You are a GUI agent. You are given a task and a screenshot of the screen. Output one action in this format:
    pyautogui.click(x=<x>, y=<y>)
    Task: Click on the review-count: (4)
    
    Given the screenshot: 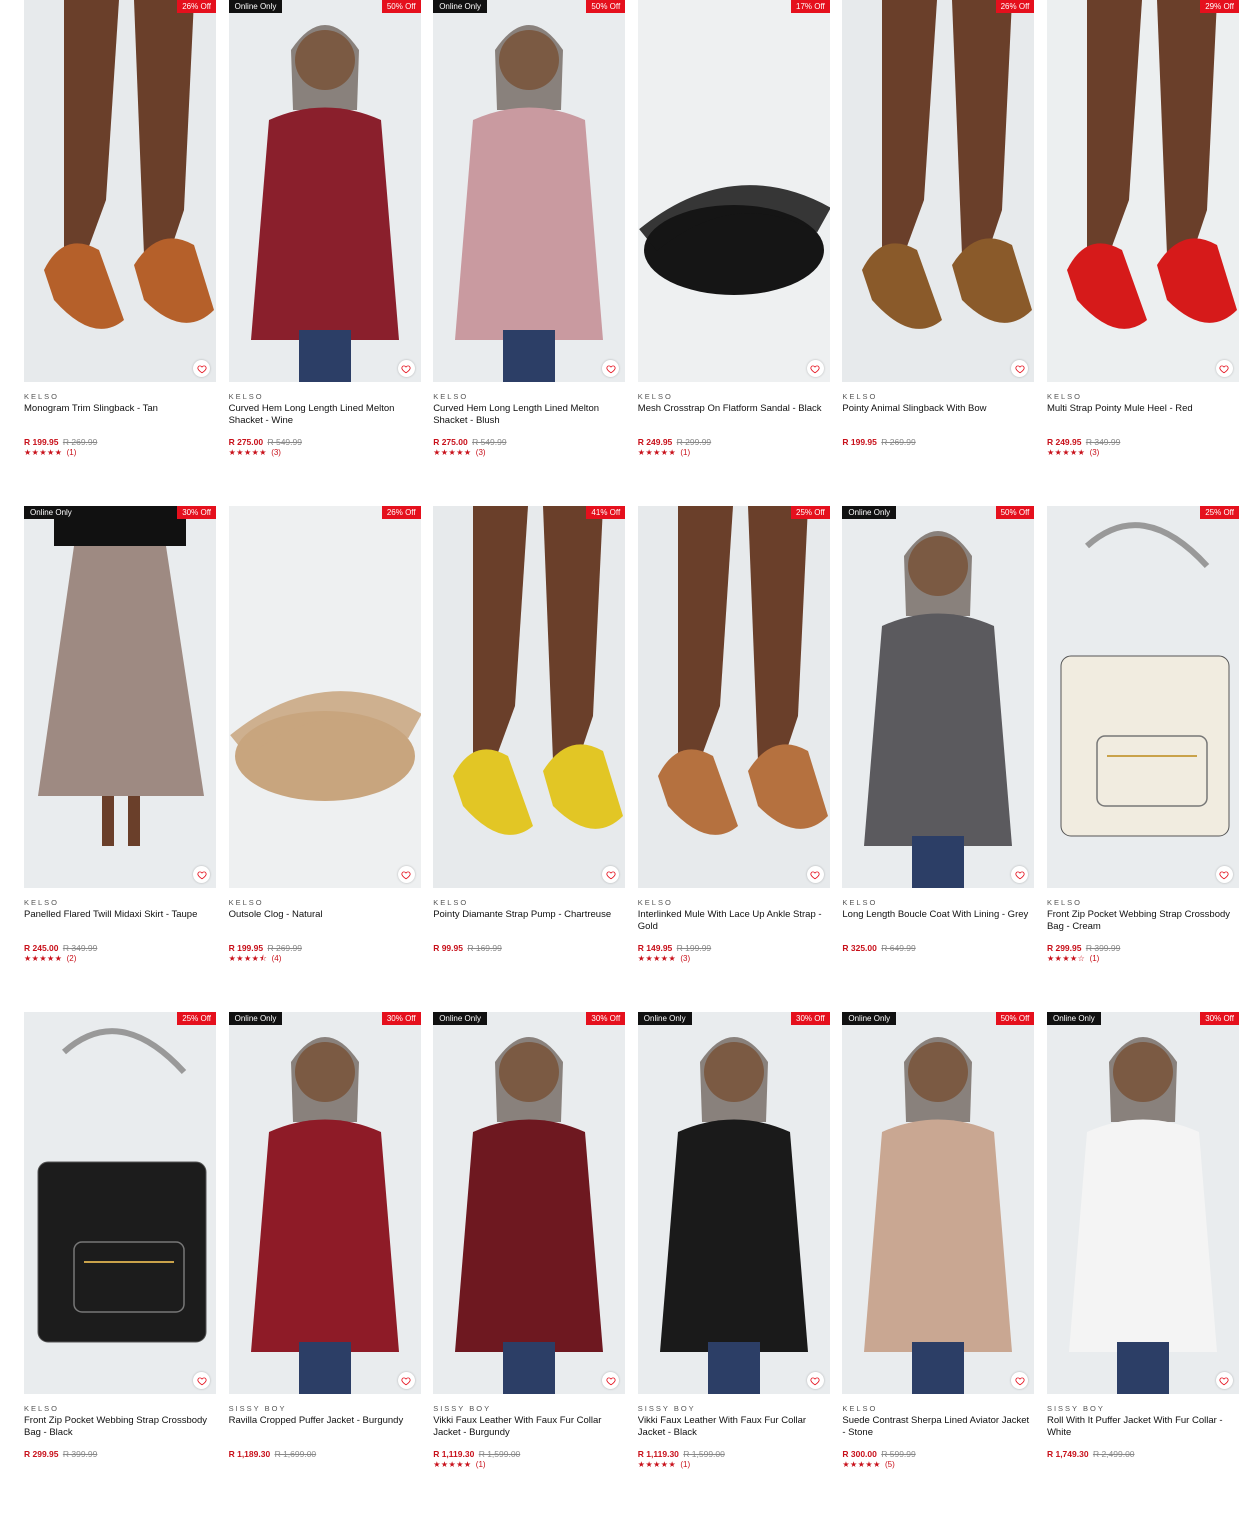 What is the action you would take?
    pyautogui.click(x=277, y=958)
    